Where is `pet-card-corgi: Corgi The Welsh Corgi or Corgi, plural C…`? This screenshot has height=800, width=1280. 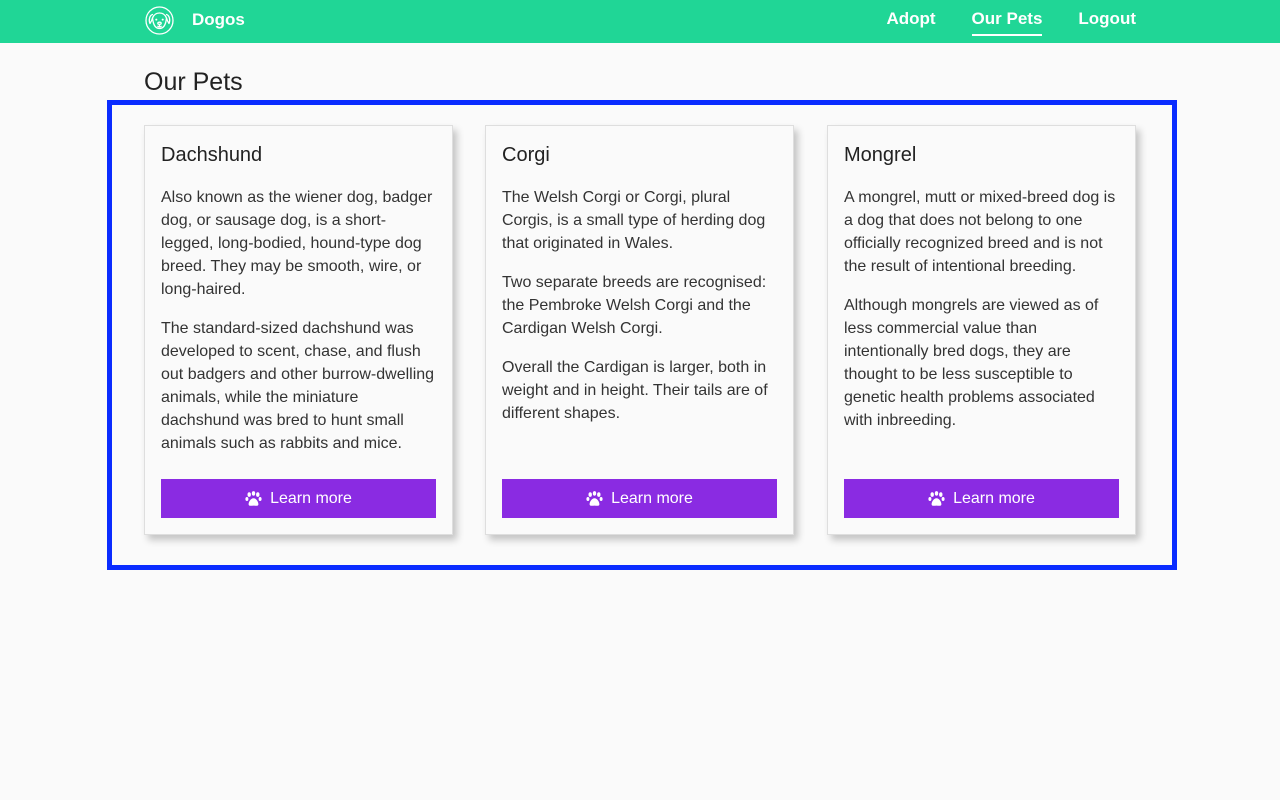 pet-card-corgi: Corgi The Welsh Corgi or Corgi, plural C… is located at coordinates (639, 330).